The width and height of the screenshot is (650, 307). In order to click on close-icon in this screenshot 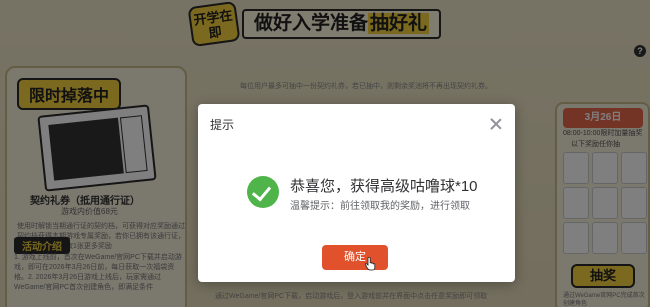, I will do `click(496, 124)`.